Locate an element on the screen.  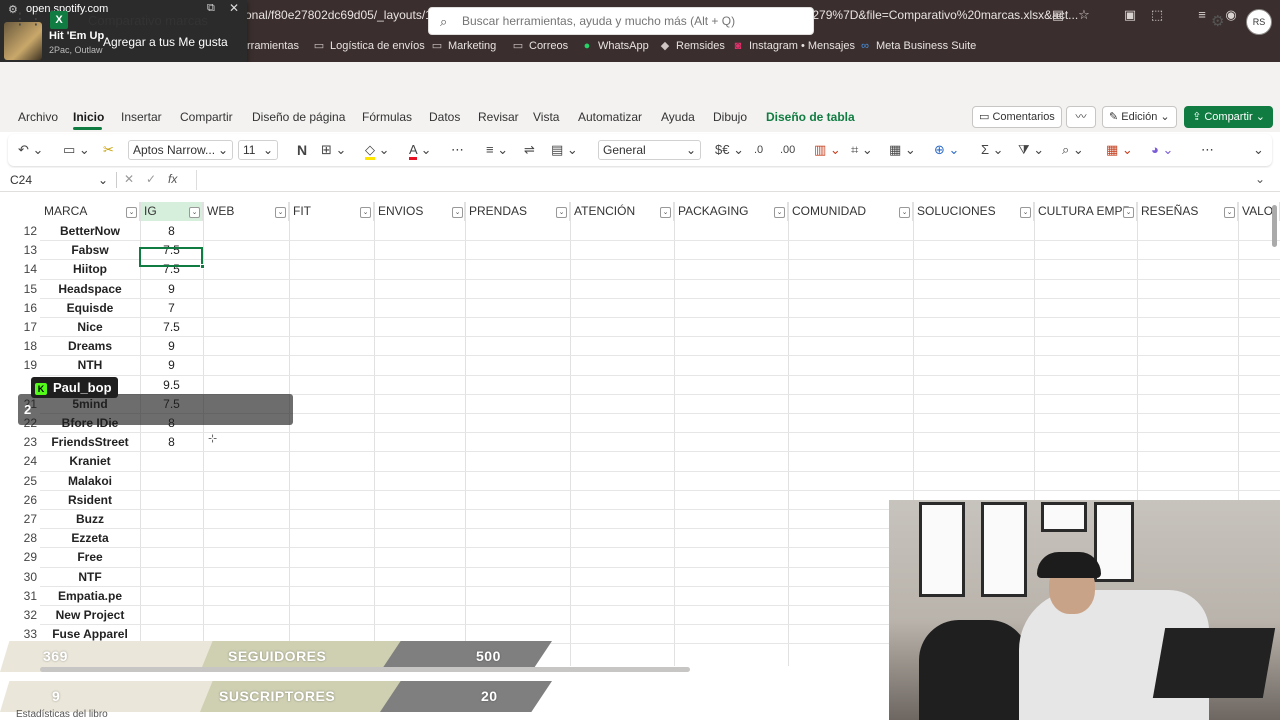
format-table-icon: ⌗ ⌄ is located at coordinates (862, 150).